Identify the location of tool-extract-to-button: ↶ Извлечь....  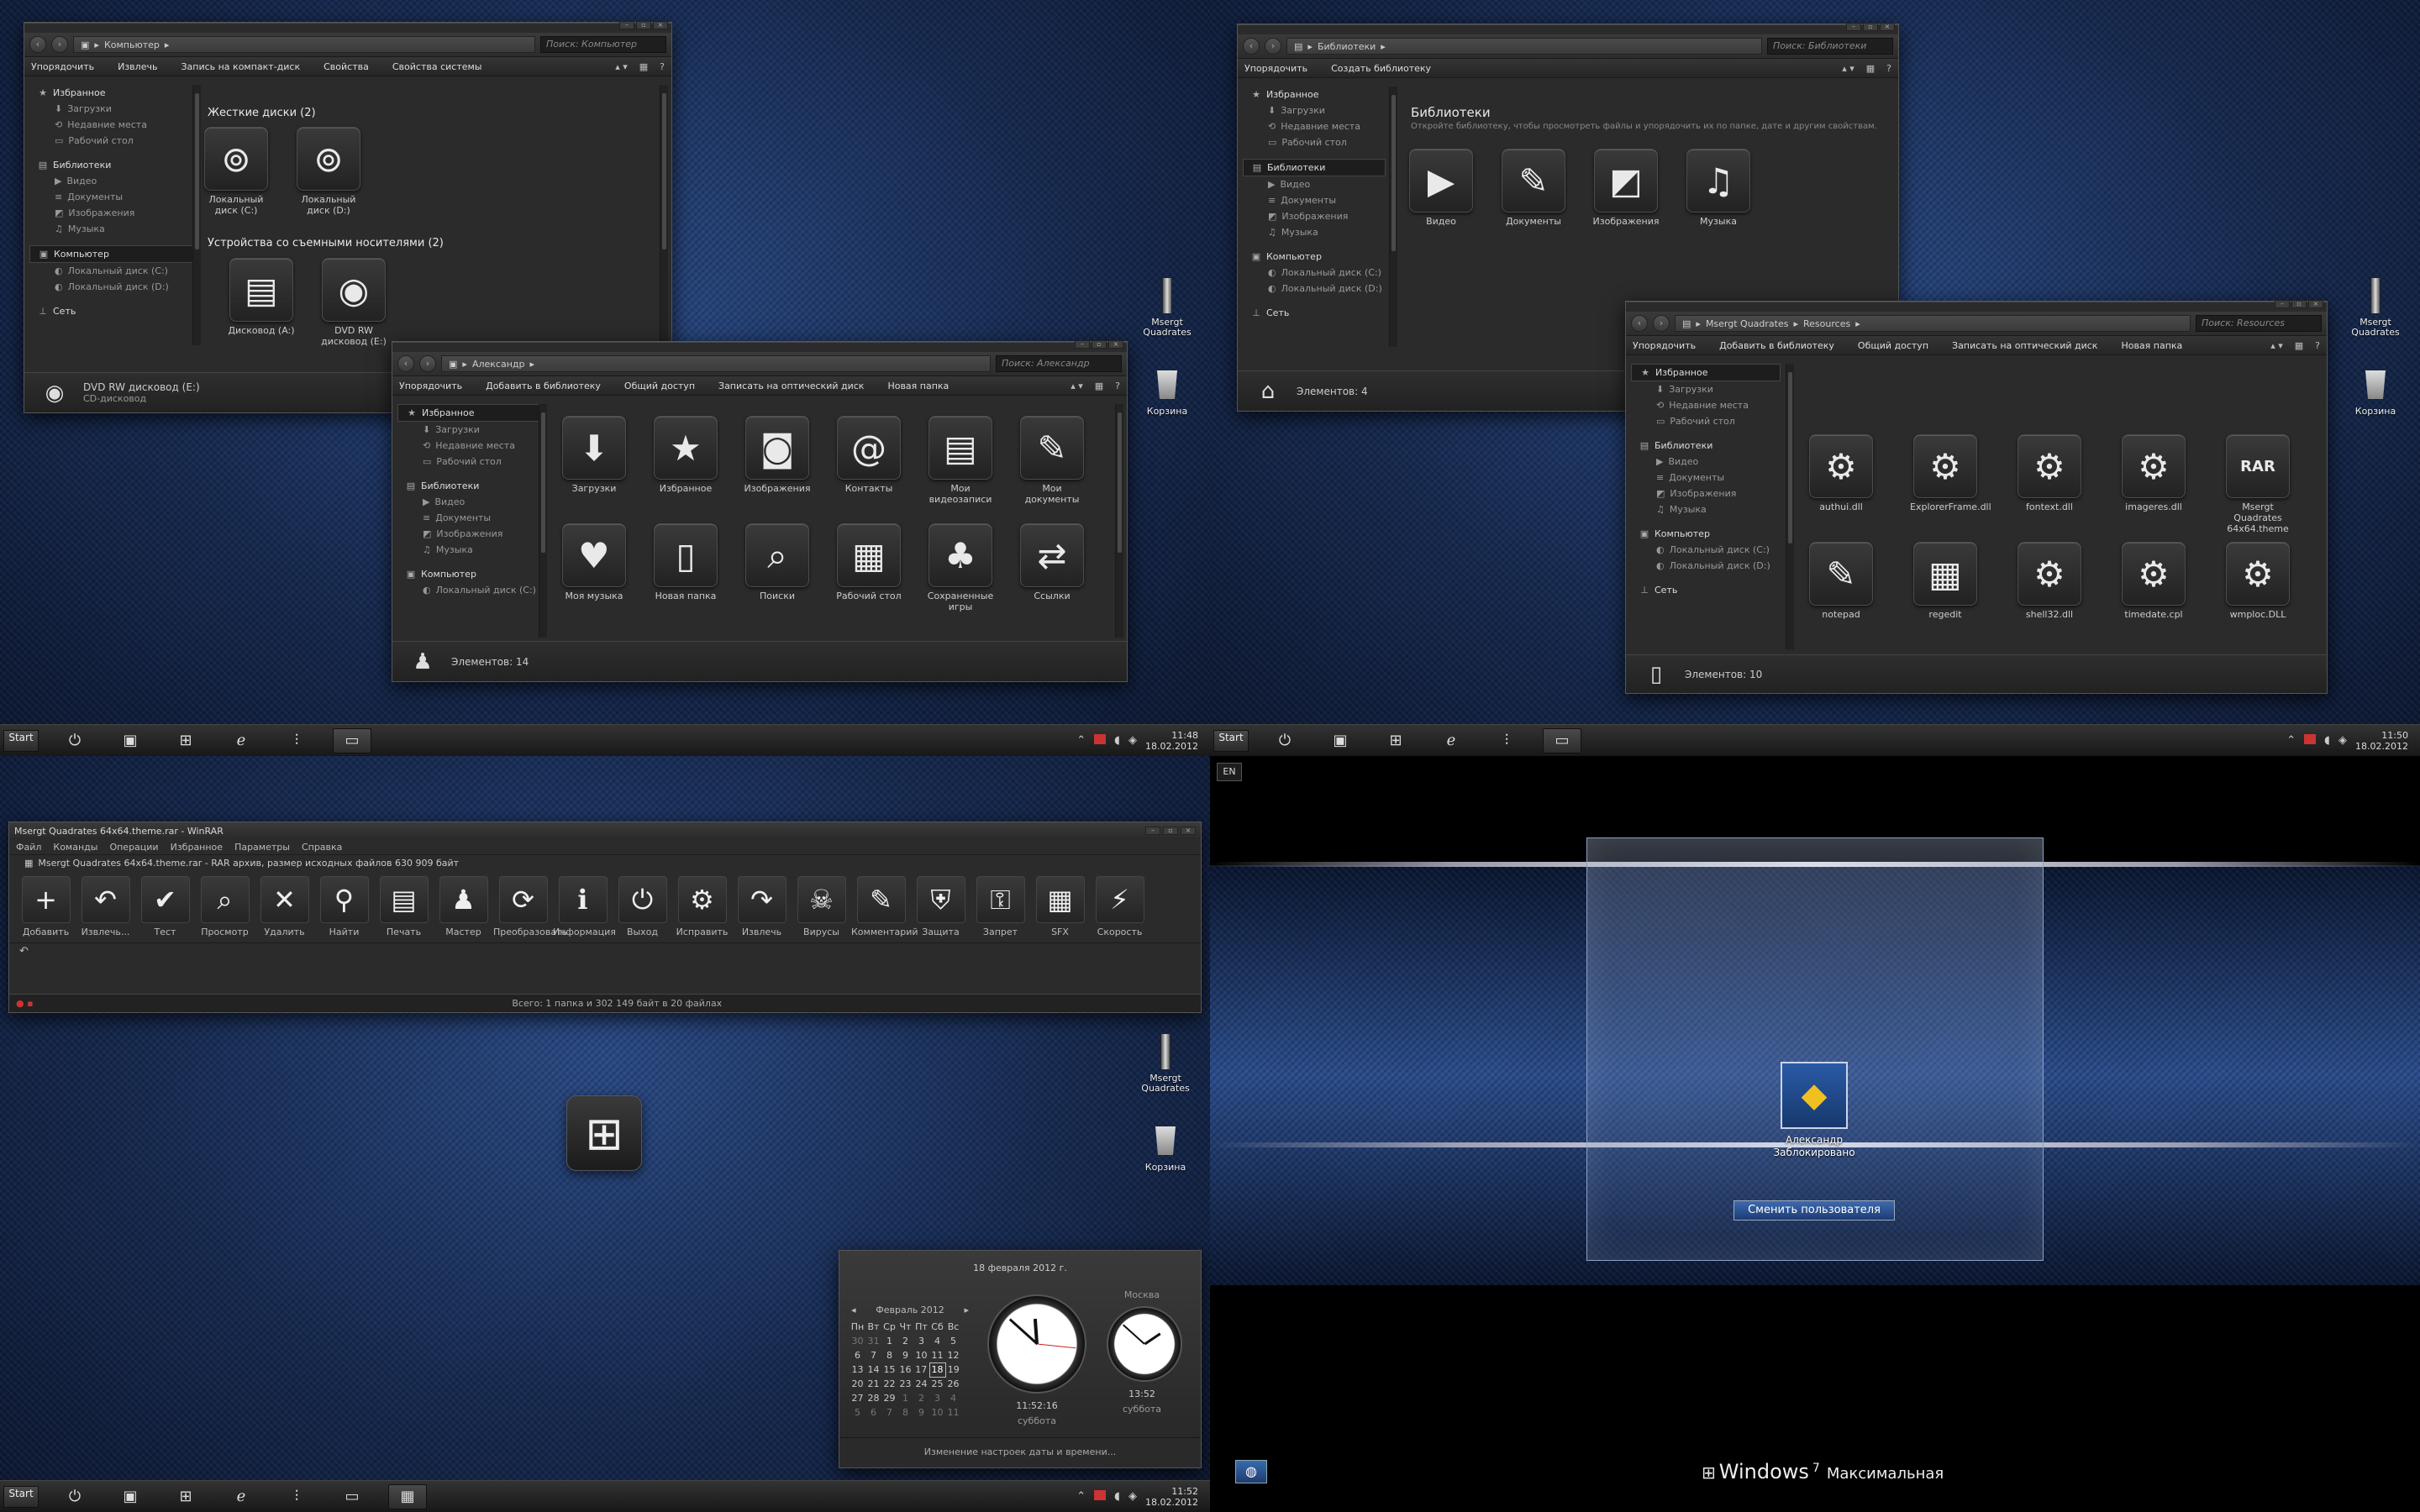
(105, 906).